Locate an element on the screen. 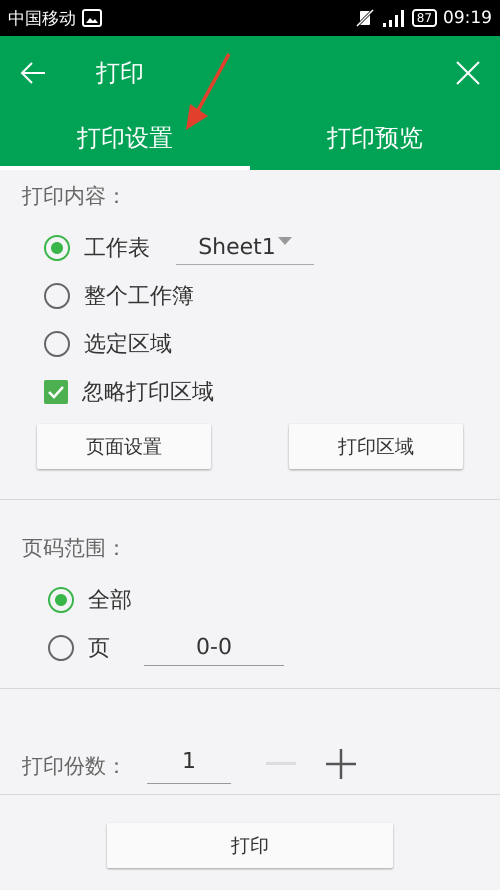  option-label: 整个工作簿 is located at coordinates (139, 297).